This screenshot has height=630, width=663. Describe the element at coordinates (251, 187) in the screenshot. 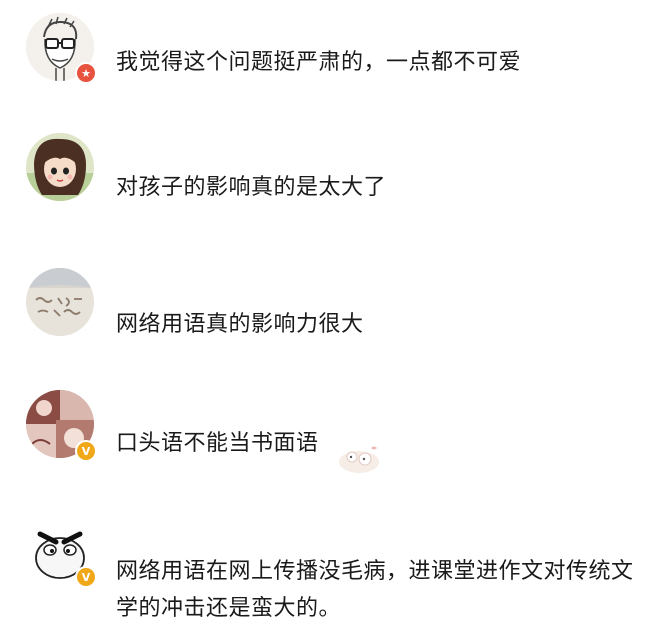

I see `comment-text: 对孩子的影响真的是太大了` at that location.